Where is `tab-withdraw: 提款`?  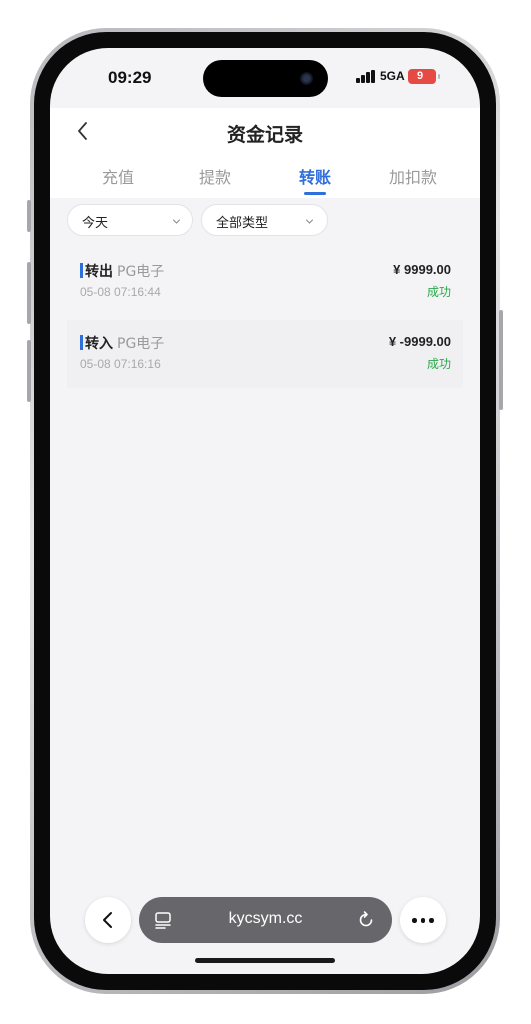
tab-withdraw: 提款 is located at coordinates (215, 176).